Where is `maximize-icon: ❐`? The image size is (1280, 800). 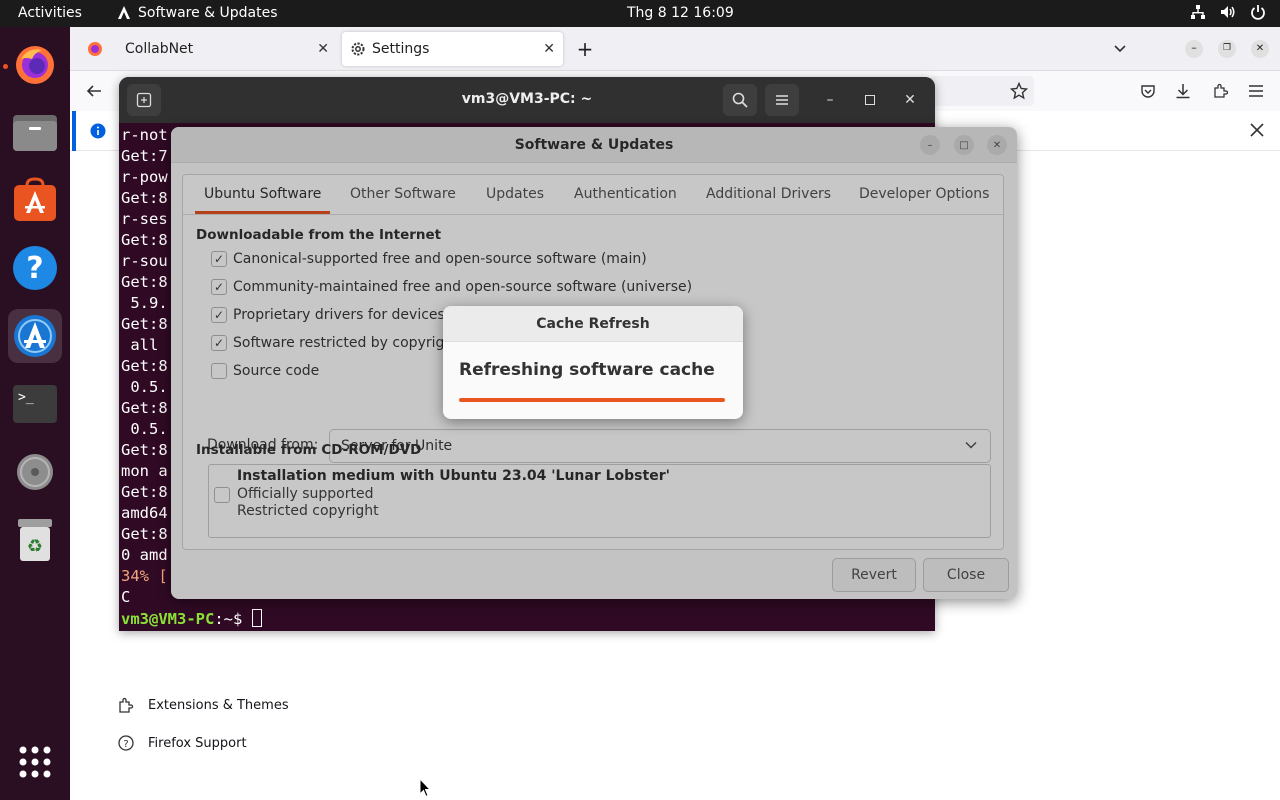
maximize-icon: ❐ is located at coordinates (1227, 49).